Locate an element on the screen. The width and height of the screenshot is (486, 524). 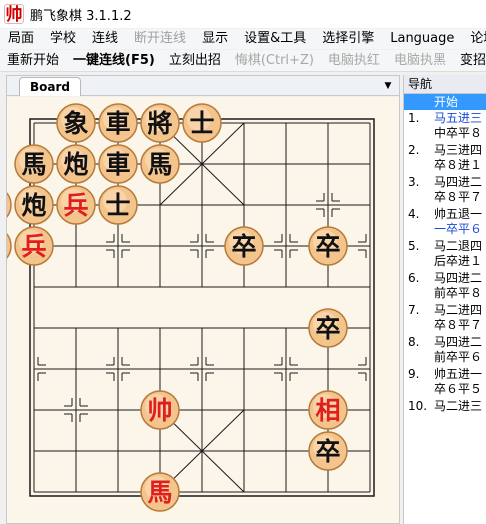
piece-red: 相 is located at coordinates (328, 410).